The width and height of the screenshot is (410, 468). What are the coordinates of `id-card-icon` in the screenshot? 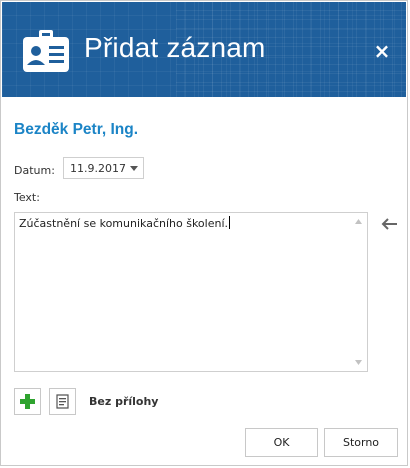 It's located at (46, 51).